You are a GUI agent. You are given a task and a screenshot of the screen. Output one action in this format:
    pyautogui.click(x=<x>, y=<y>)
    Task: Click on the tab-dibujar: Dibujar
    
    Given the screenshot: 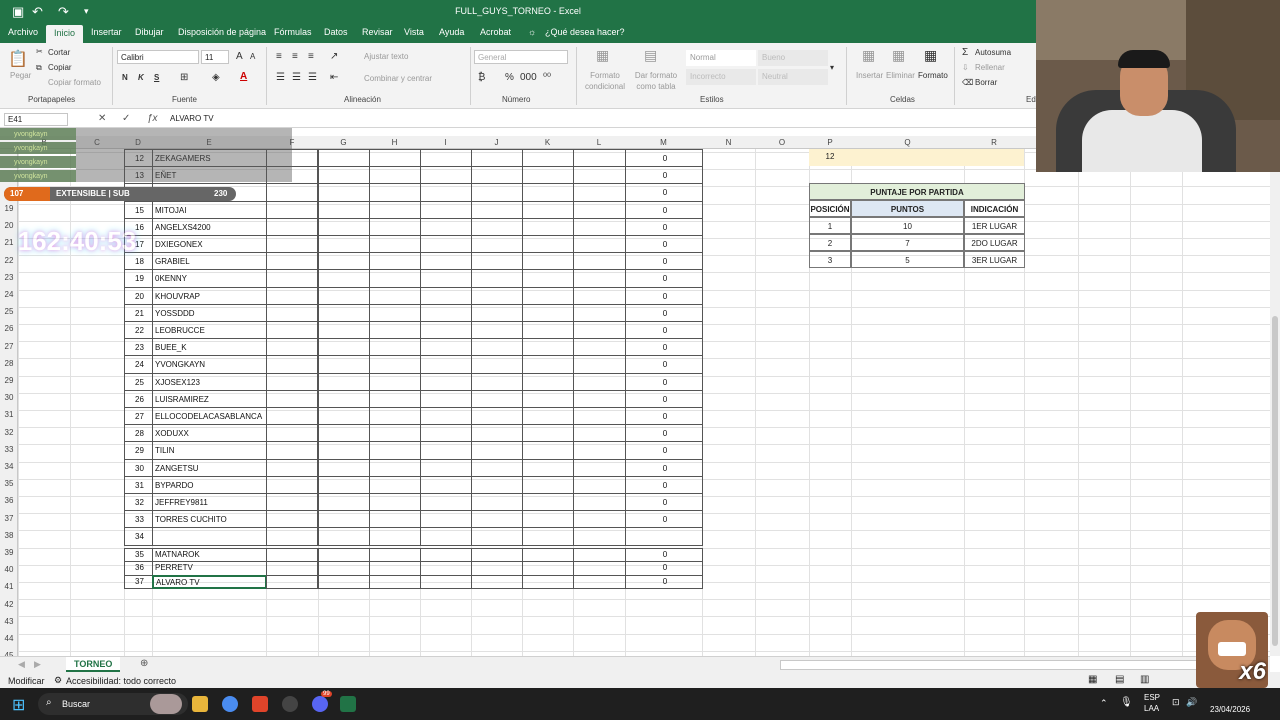 What is the action you would take?
    pyautogui.click(x=149, y=32)
    